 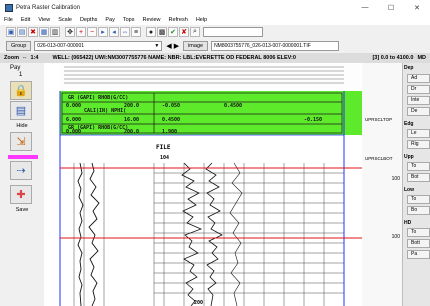 What do you see at coordinates (418, 254) in the screenshot?
I see `side-pa-button: Pa` at bounding box center [418, 254].